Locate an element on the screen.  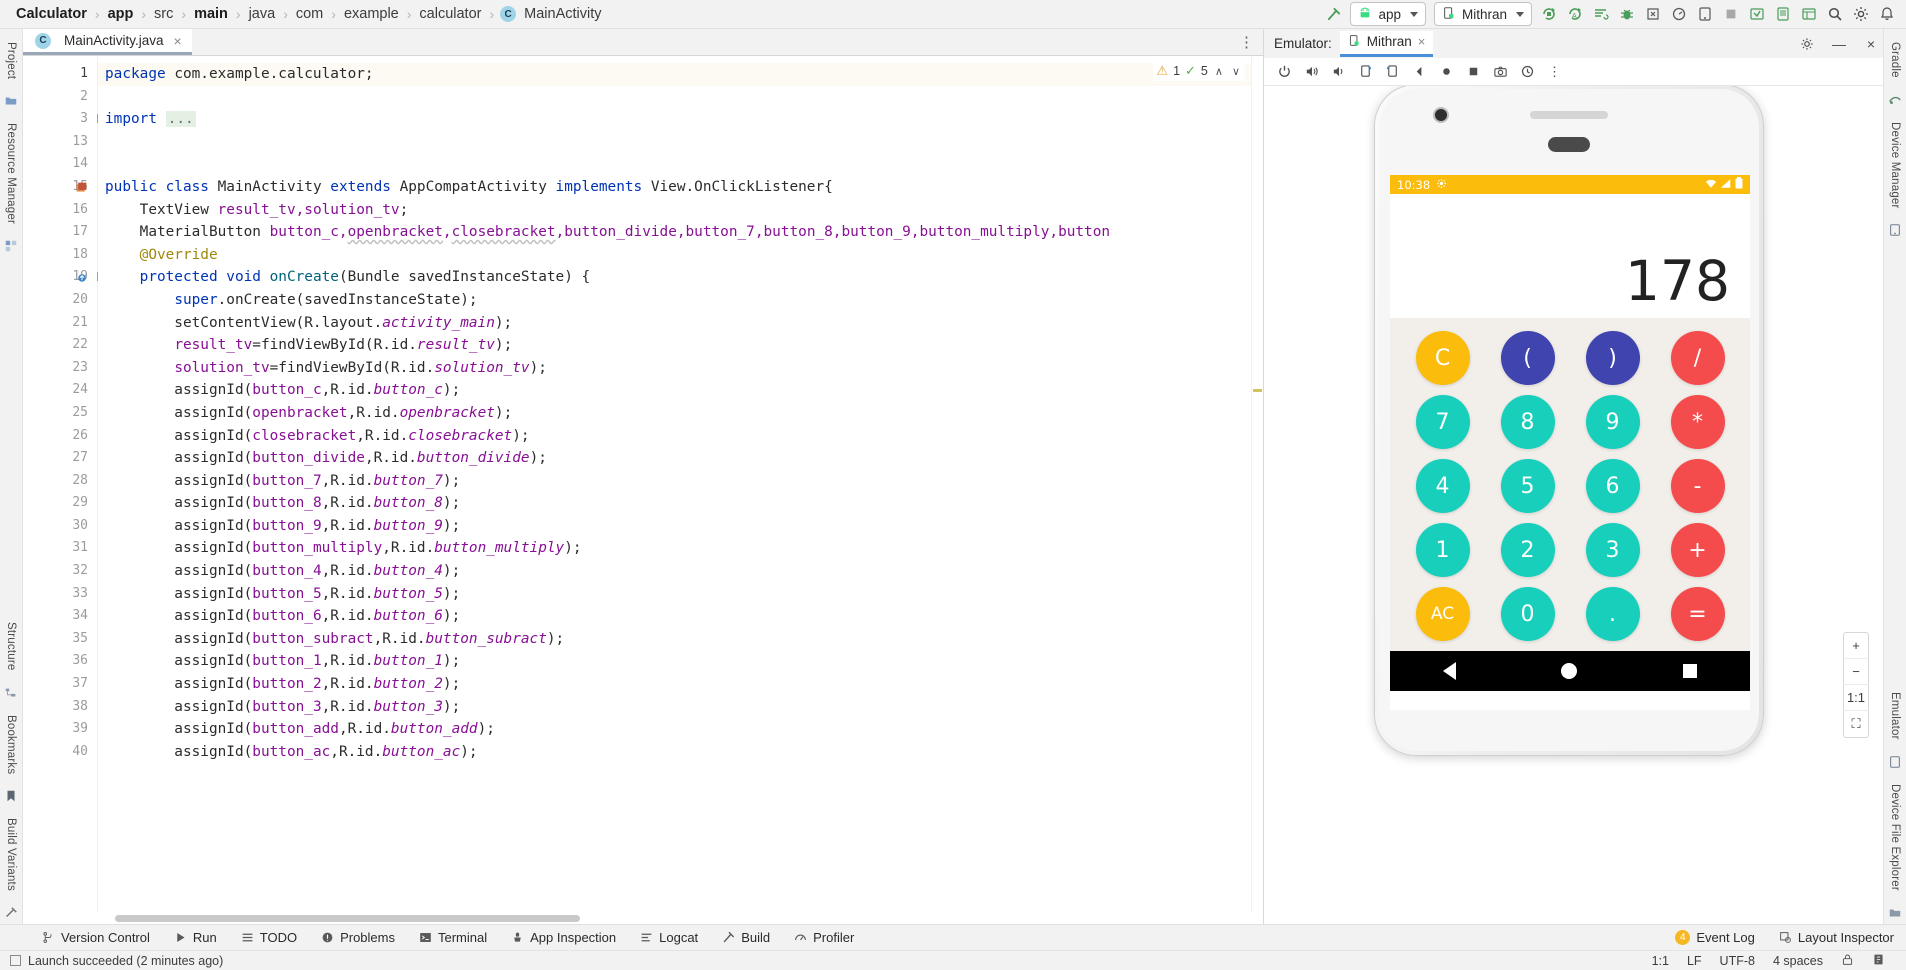
minimize-icon: — is located at coordinates (1839, 44).